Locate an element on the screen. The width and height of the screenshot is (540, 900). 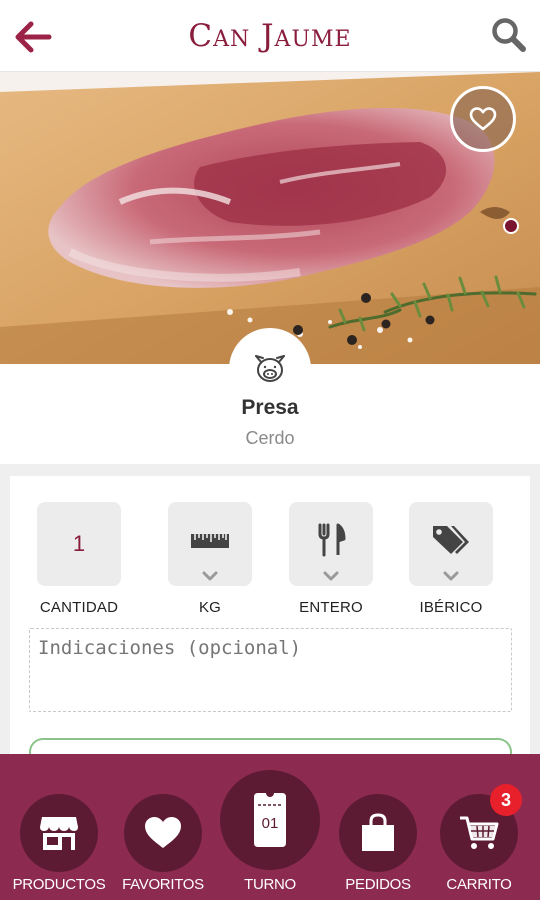
nav-label-favoritos: FAVORITOS is located at coordinates (163, 884).